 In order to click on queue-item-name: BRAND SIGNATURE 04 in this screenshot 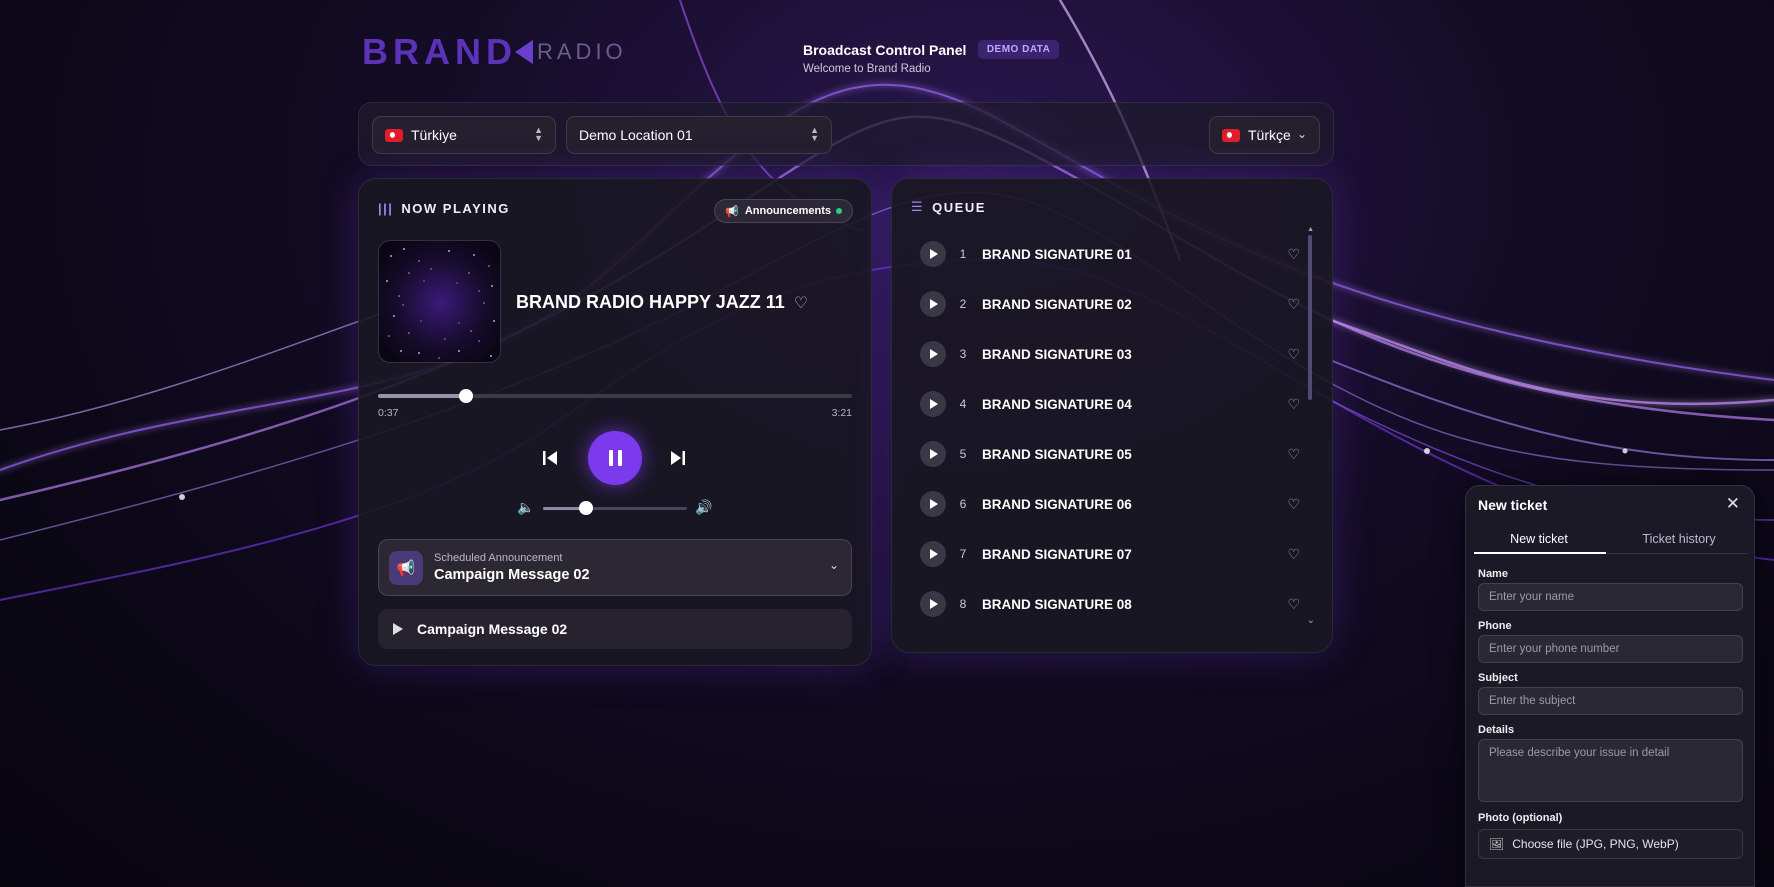, I will do `click(1057, 404)`.